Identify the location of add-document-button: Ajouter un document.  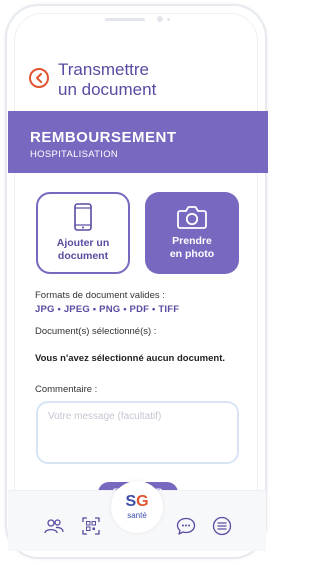
(83, 233).